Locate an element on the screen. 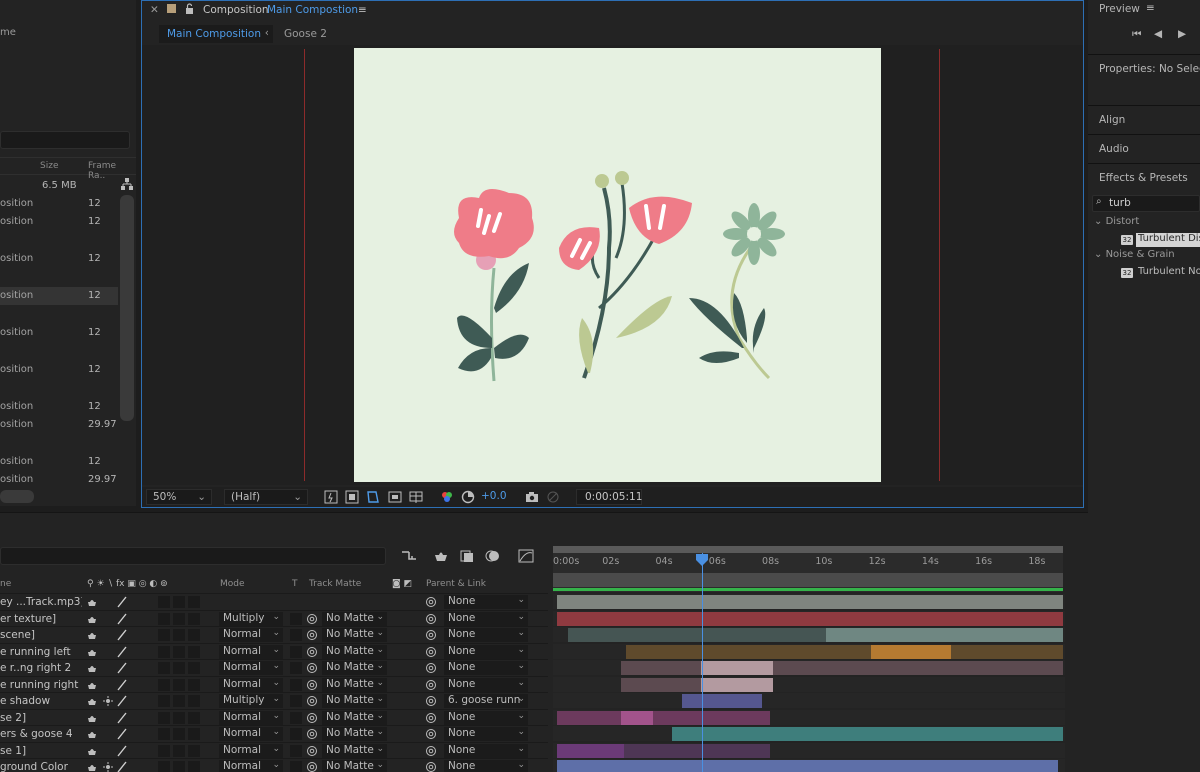 Image resolution: width=1200 pixels, height=772 pixels. region-of-interest-icon is located at coordinates (395, 497).